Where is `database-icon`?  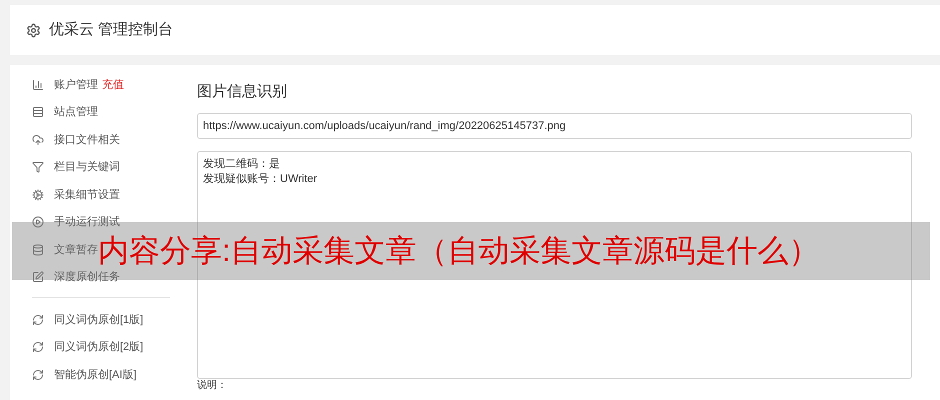 database-icon is located at coordinates (38, 250).